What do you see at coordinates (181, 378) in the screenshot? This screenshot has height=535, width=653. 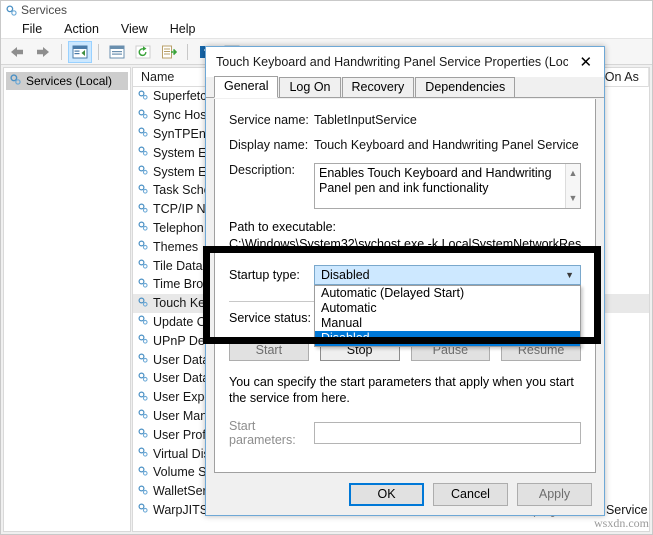 I see `service-name-text: User Data` at bounding box center [181, 378].